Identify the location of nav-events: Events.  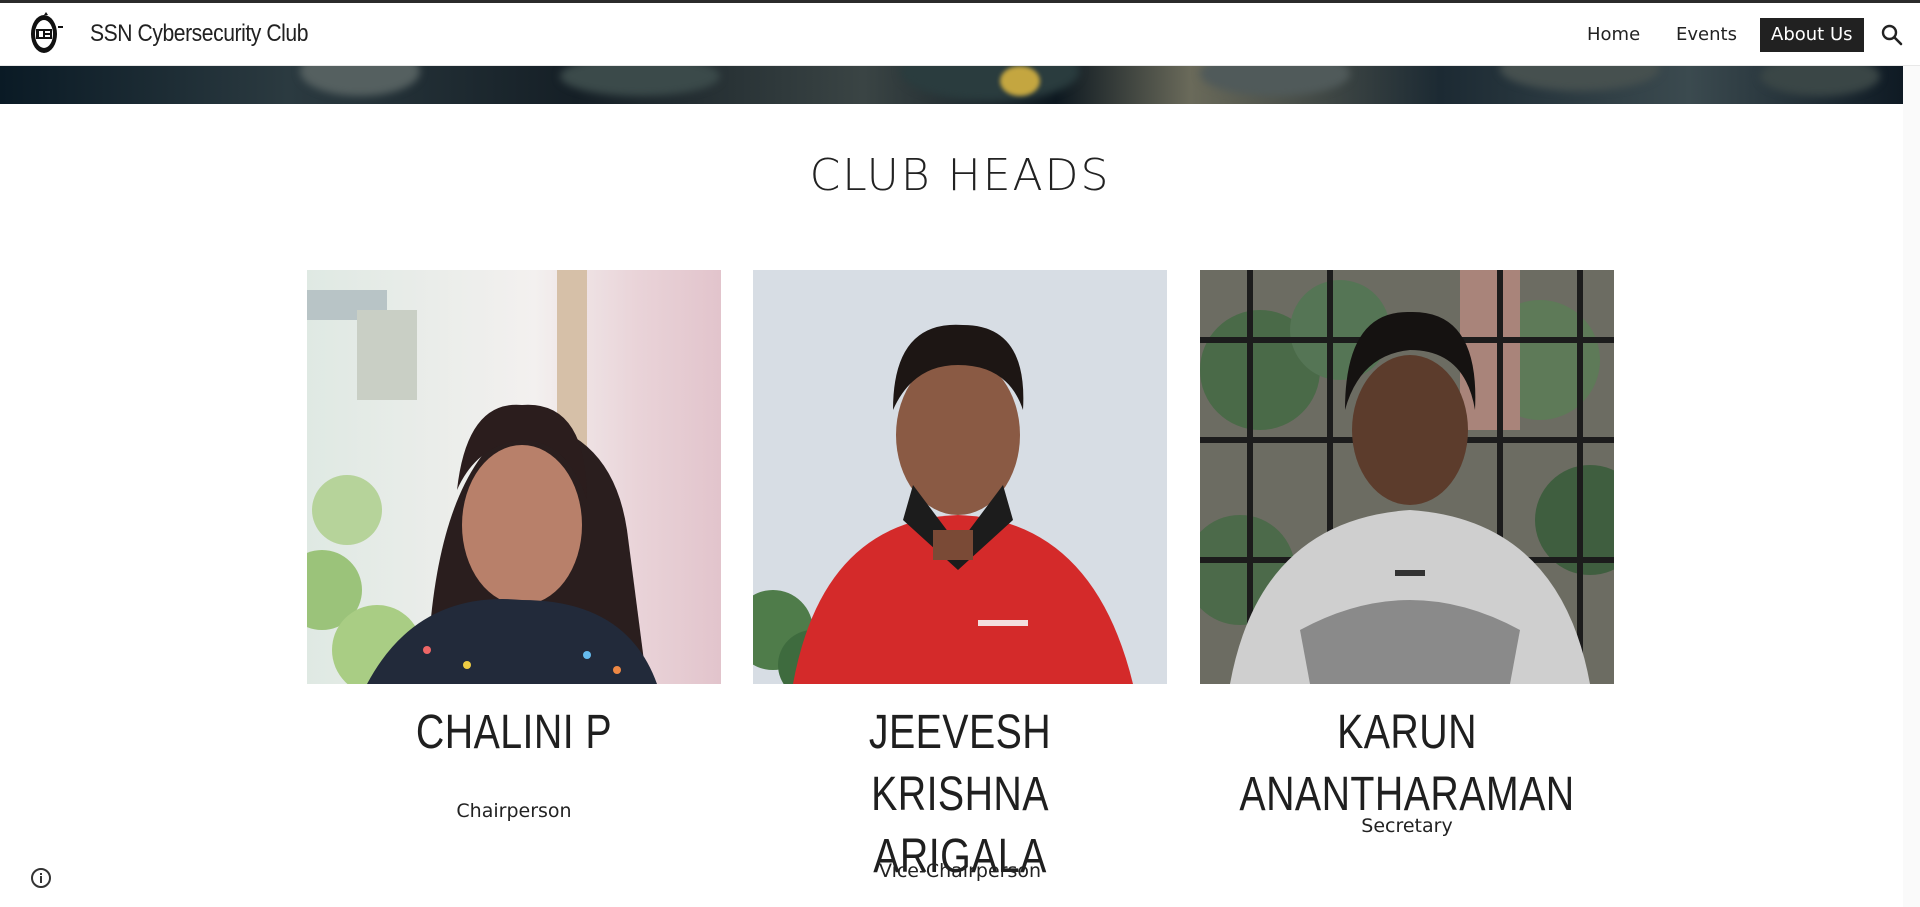
(1706, 35).